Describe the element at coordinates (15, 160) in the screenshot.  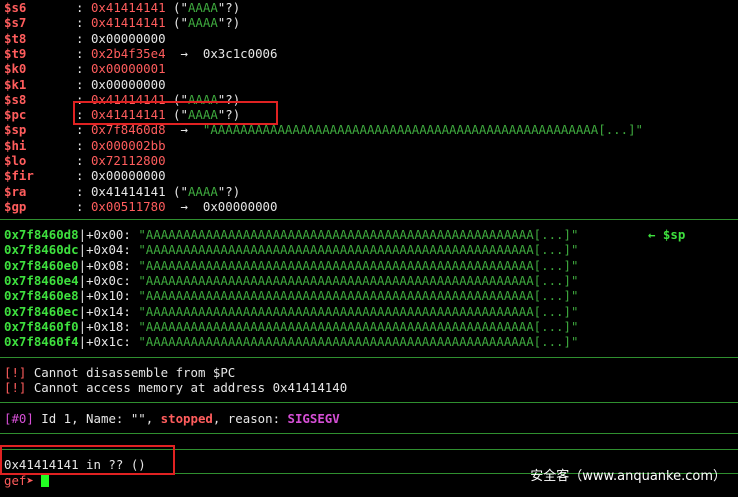
I see `register-name: $lo` at that location.